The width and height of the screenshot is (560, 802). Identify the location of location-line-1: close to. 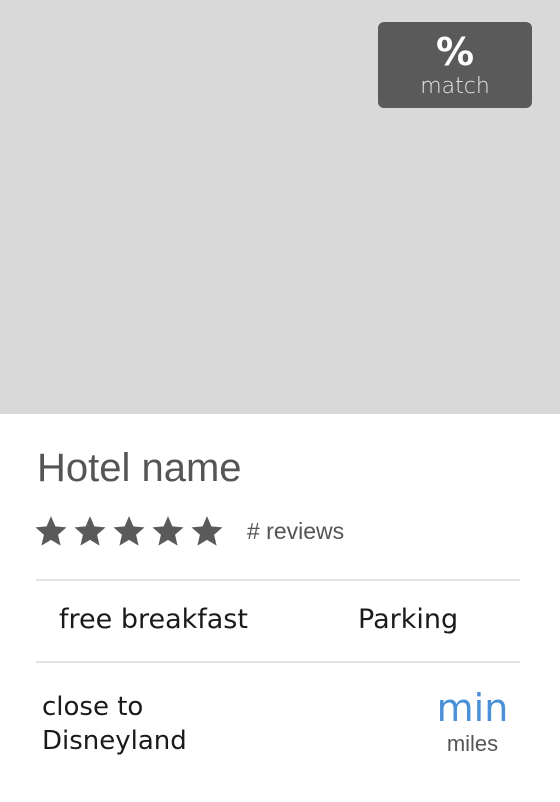
(93, 707).